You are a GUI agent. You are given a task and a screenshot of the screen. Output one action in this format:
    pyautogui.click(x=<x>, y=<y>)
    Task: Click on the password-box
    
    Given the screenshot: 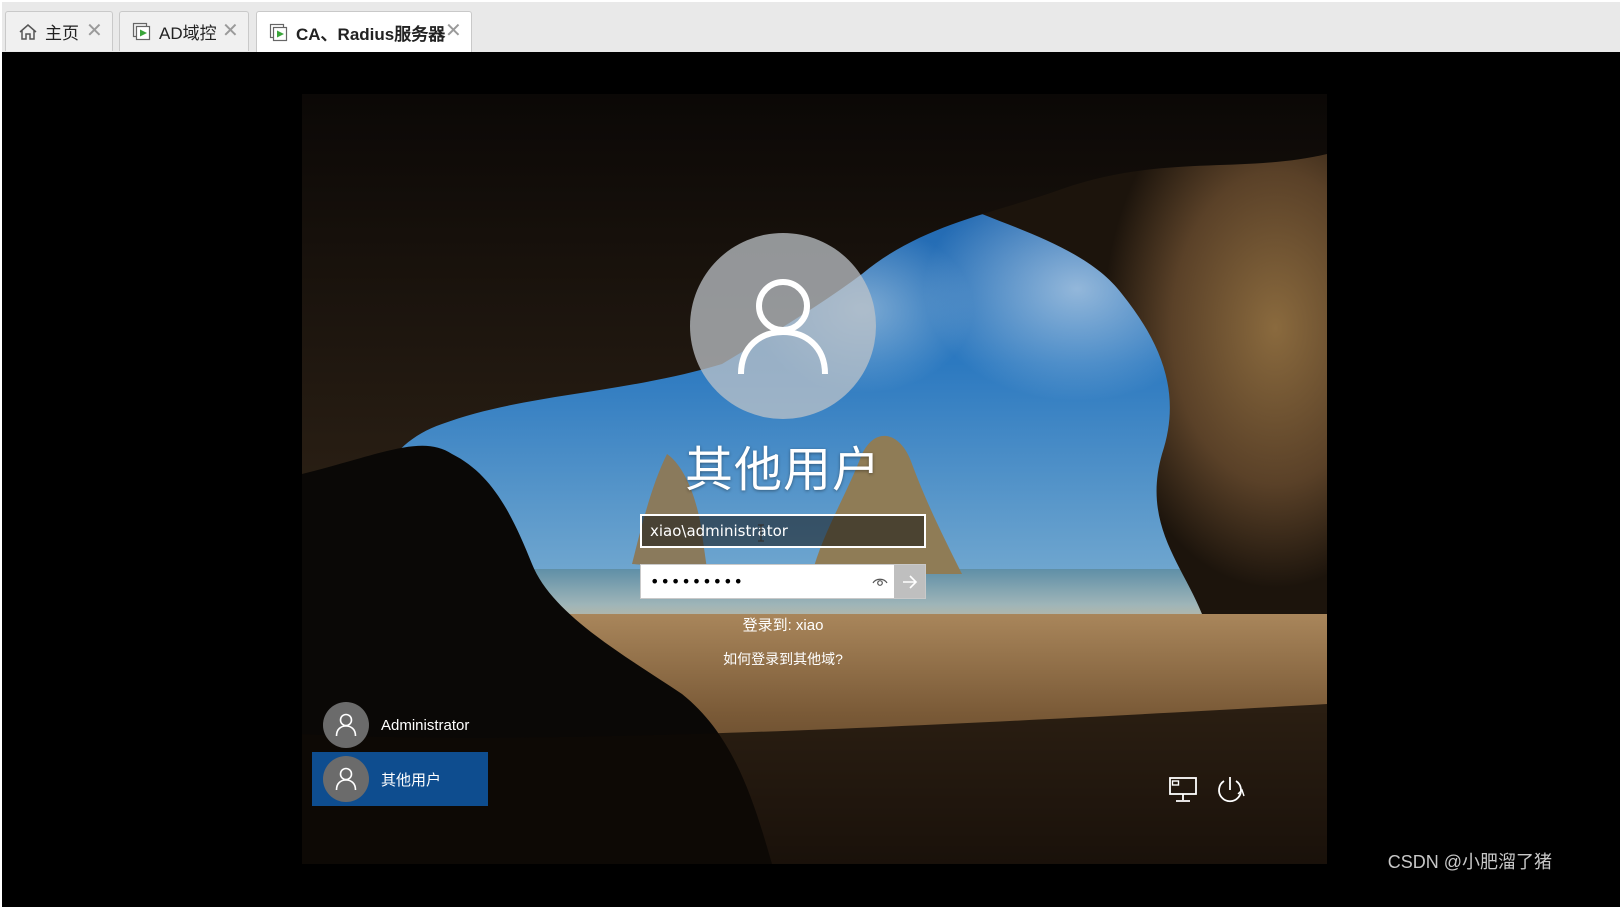 What is the action you would take?
    pyautogui.click(x=783, y=581)
    